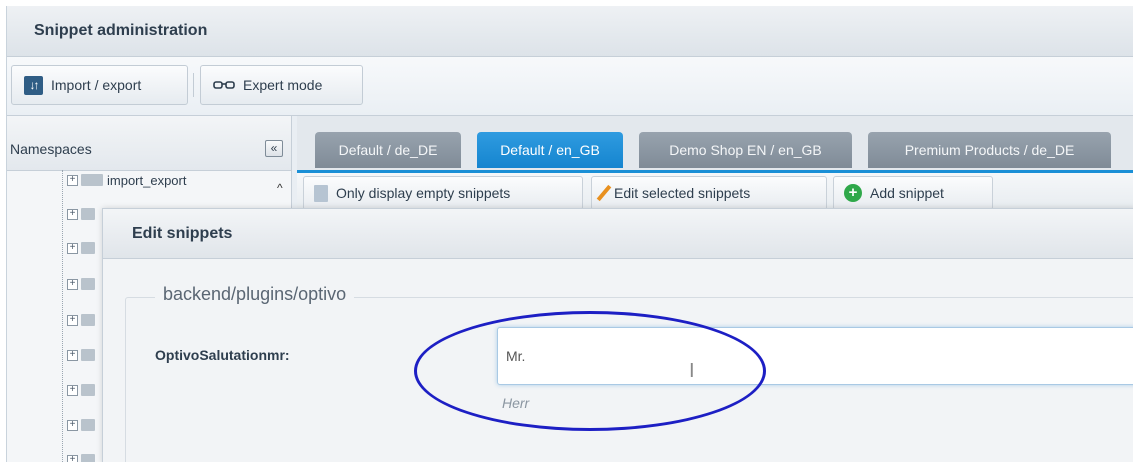 The width and height of the screenshot is (1133, 462). What do you see at coordinates (255, 294) in the screenshot?
I see `namespace-legend: backend/plugins/optivo` at bounding box center [255, 294].